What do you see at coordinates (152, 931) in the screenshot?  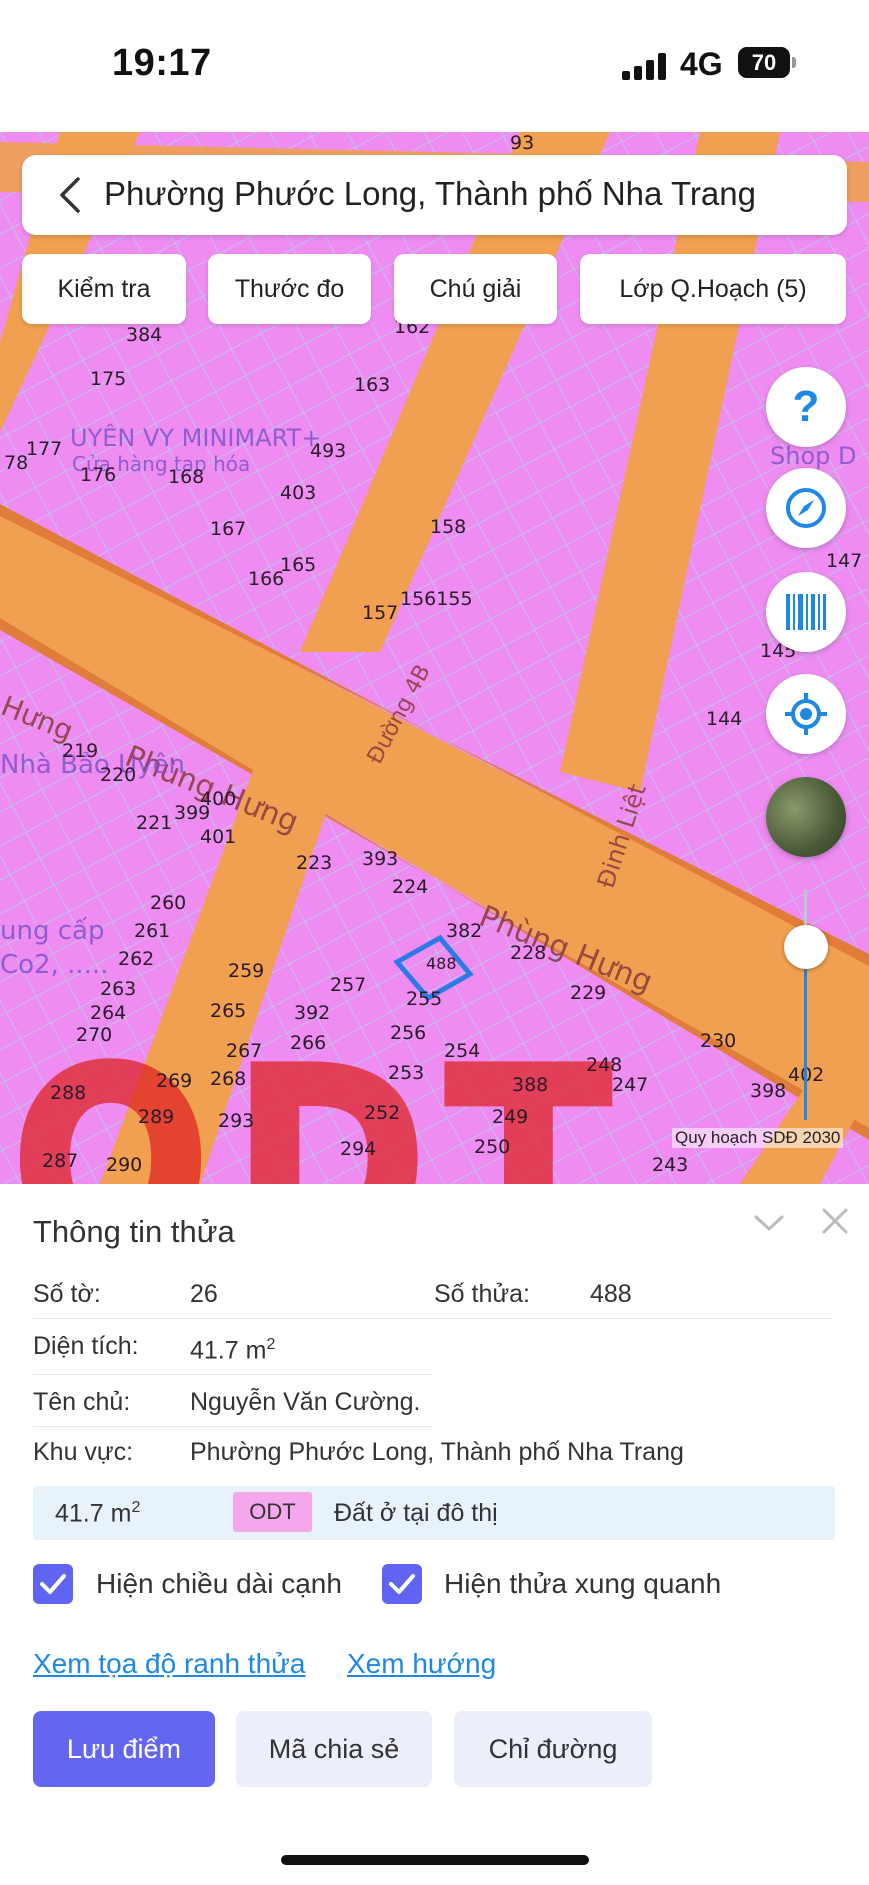 I see `parcel-number: 261` at bounding box center [152, 931].